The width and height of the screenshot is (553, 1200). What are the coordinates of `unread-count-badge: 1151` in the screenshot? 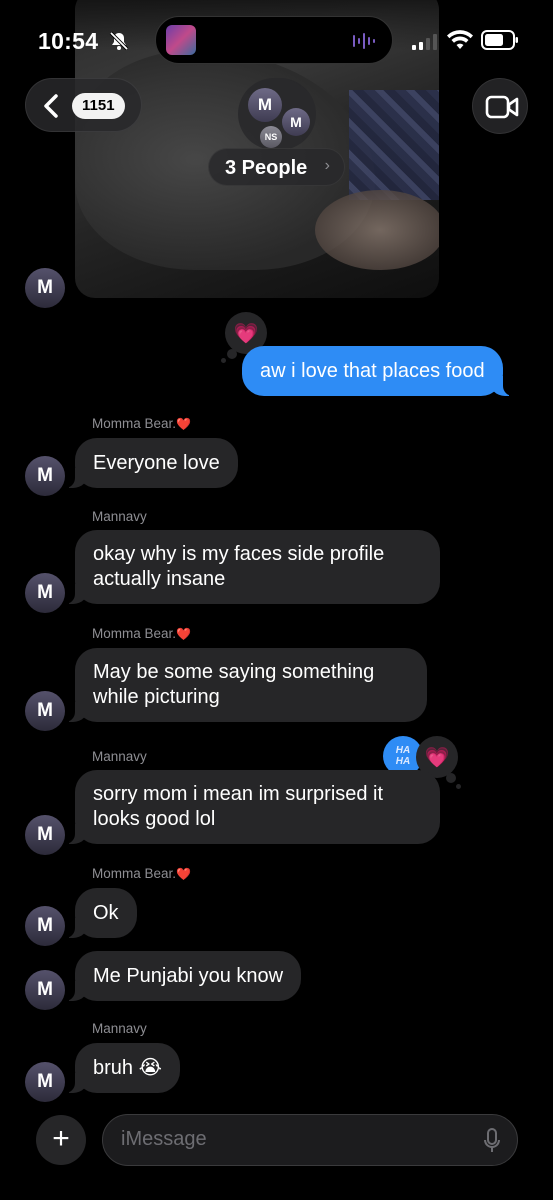 It's located at (98, 106).